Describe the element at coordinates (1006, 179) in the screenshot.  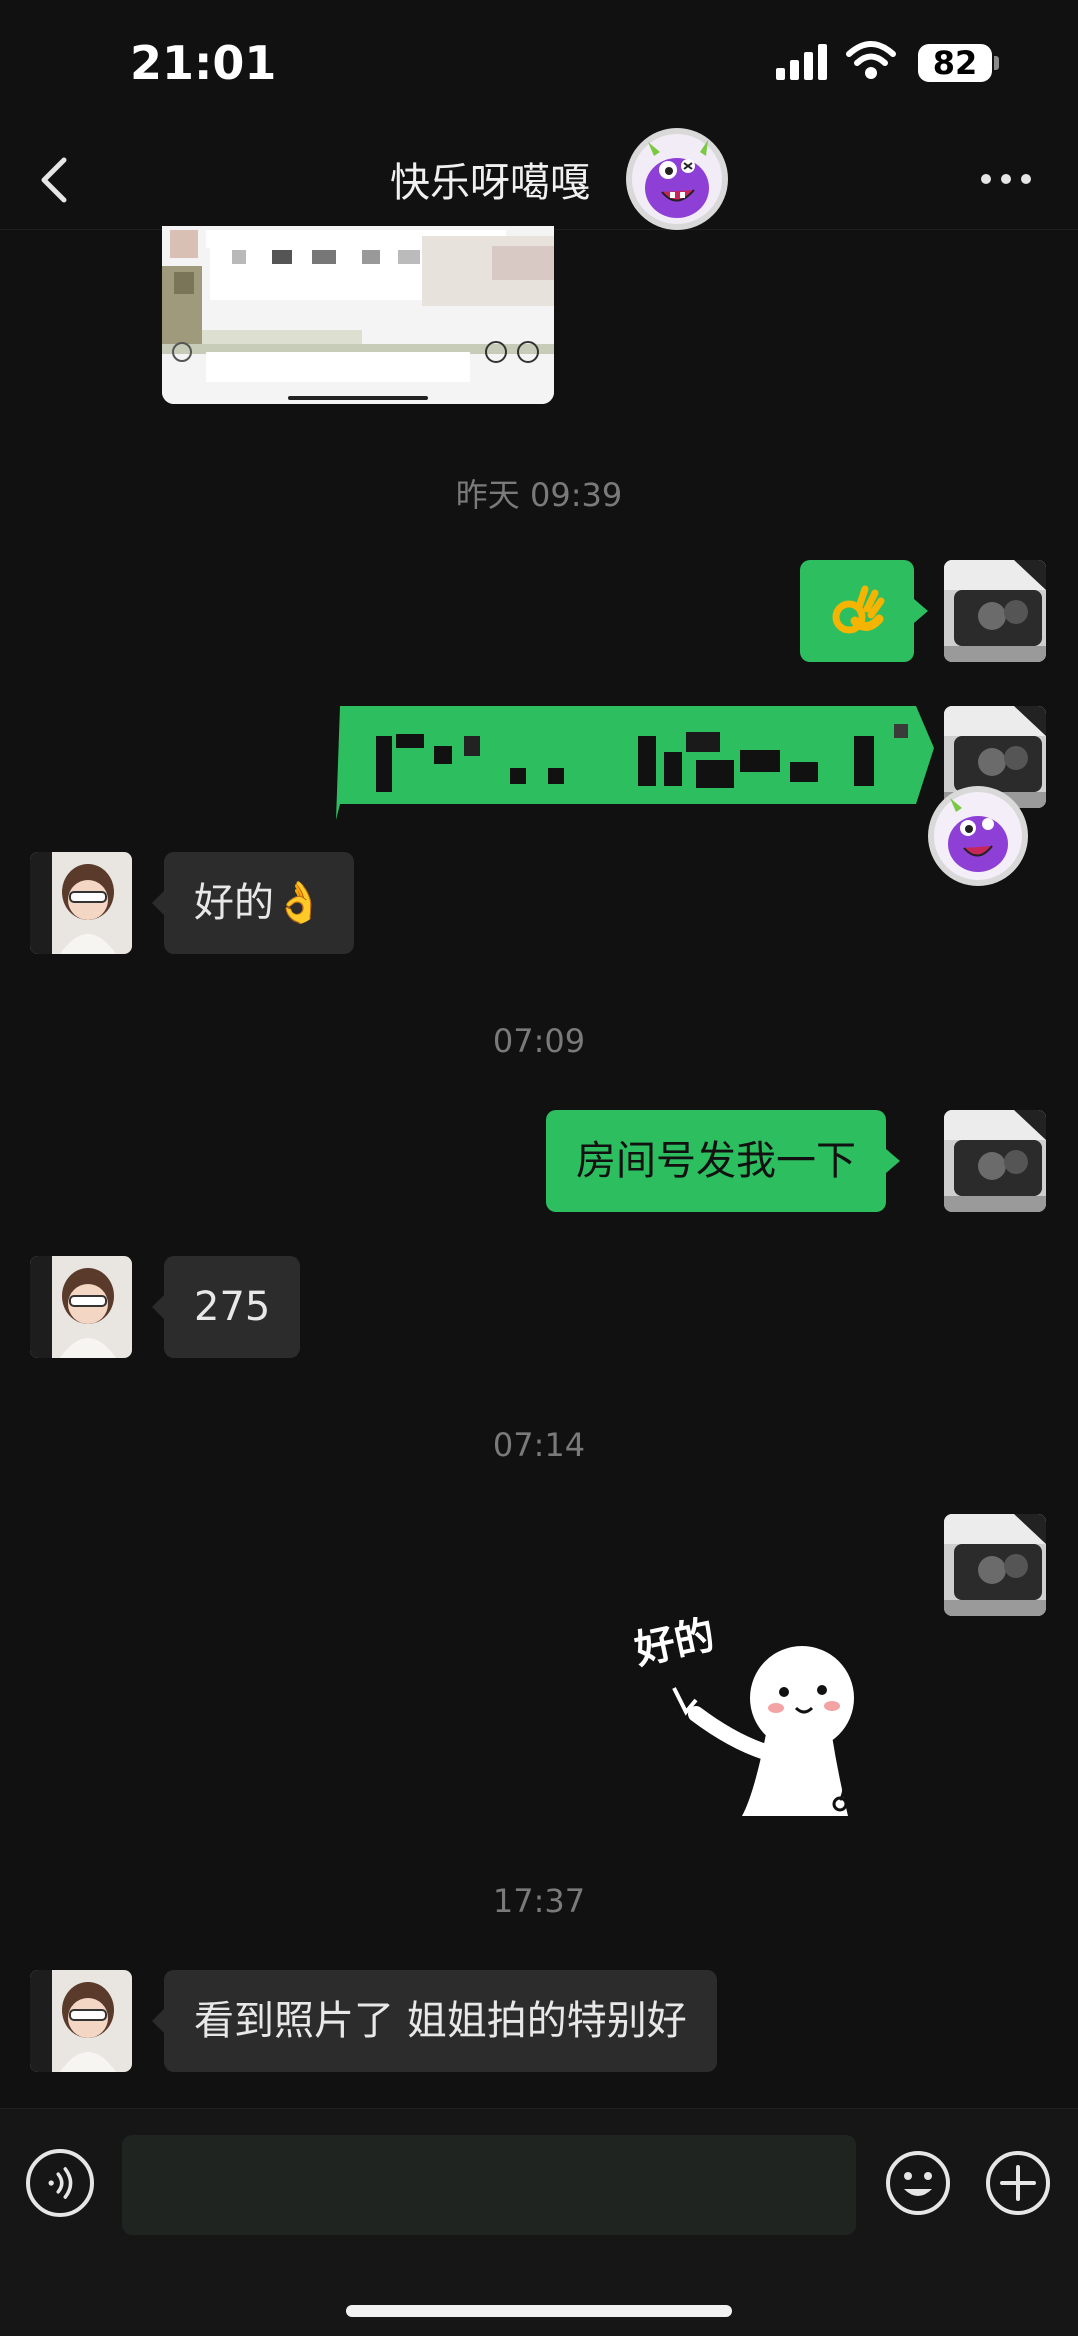
I see `more-options-icon` at that location.